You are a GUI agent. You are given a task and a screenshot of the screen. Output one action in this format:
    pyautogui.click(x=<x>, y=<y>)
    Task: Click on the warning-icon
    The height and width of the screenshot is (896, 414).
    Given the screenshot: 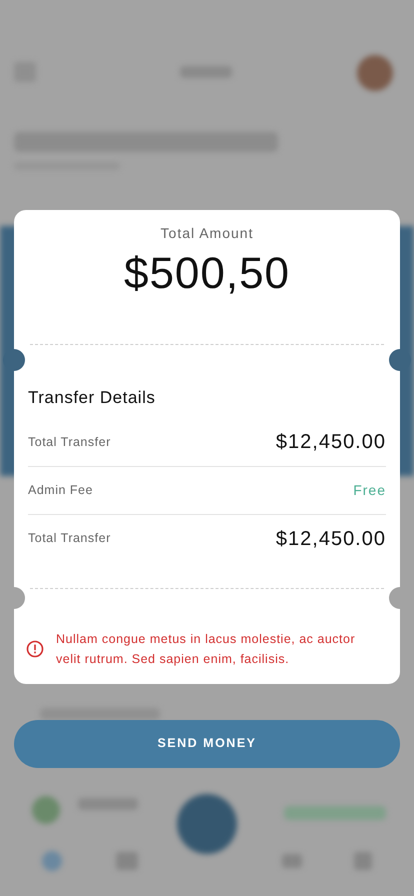 What is the action you would take?
    pyautogui.click(x=35, y=649)
    